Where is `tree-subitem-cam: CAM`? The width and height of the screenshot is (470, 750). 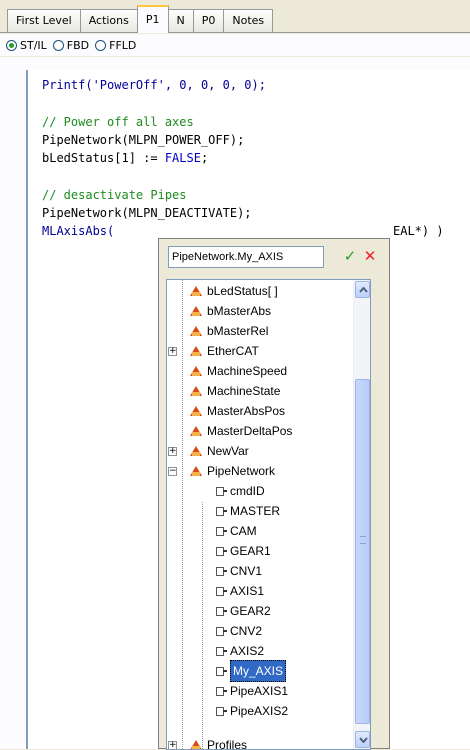 tree-subitem-cam: CAM is located at coordinates (236, 531).